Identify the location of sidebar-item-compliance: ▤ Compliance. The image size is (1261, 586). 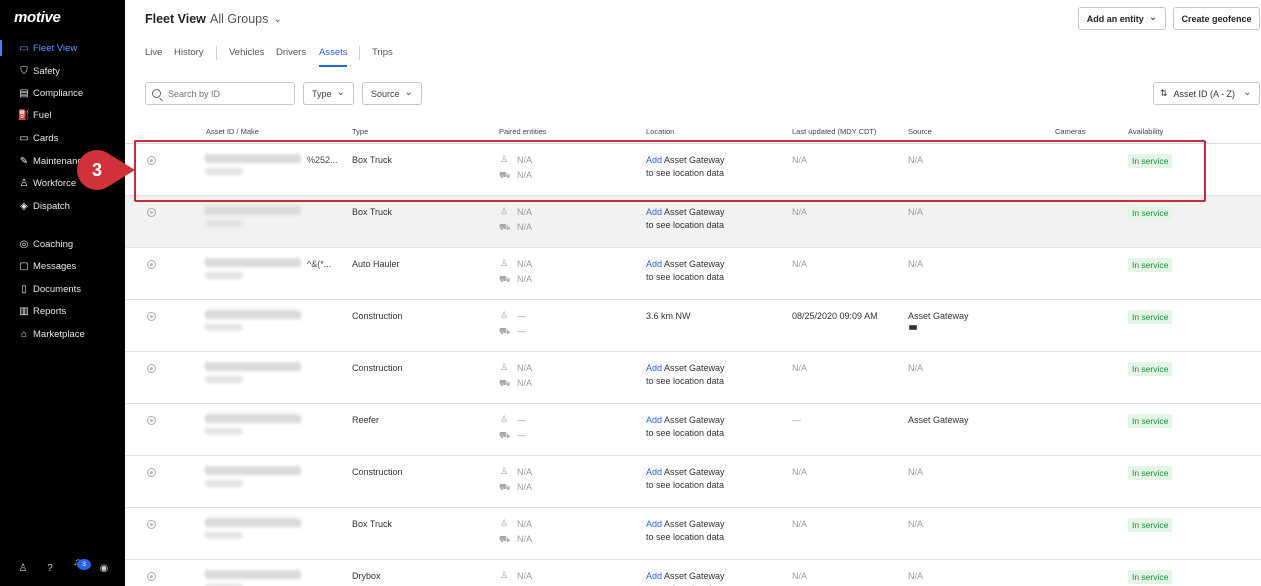
(62, 93).